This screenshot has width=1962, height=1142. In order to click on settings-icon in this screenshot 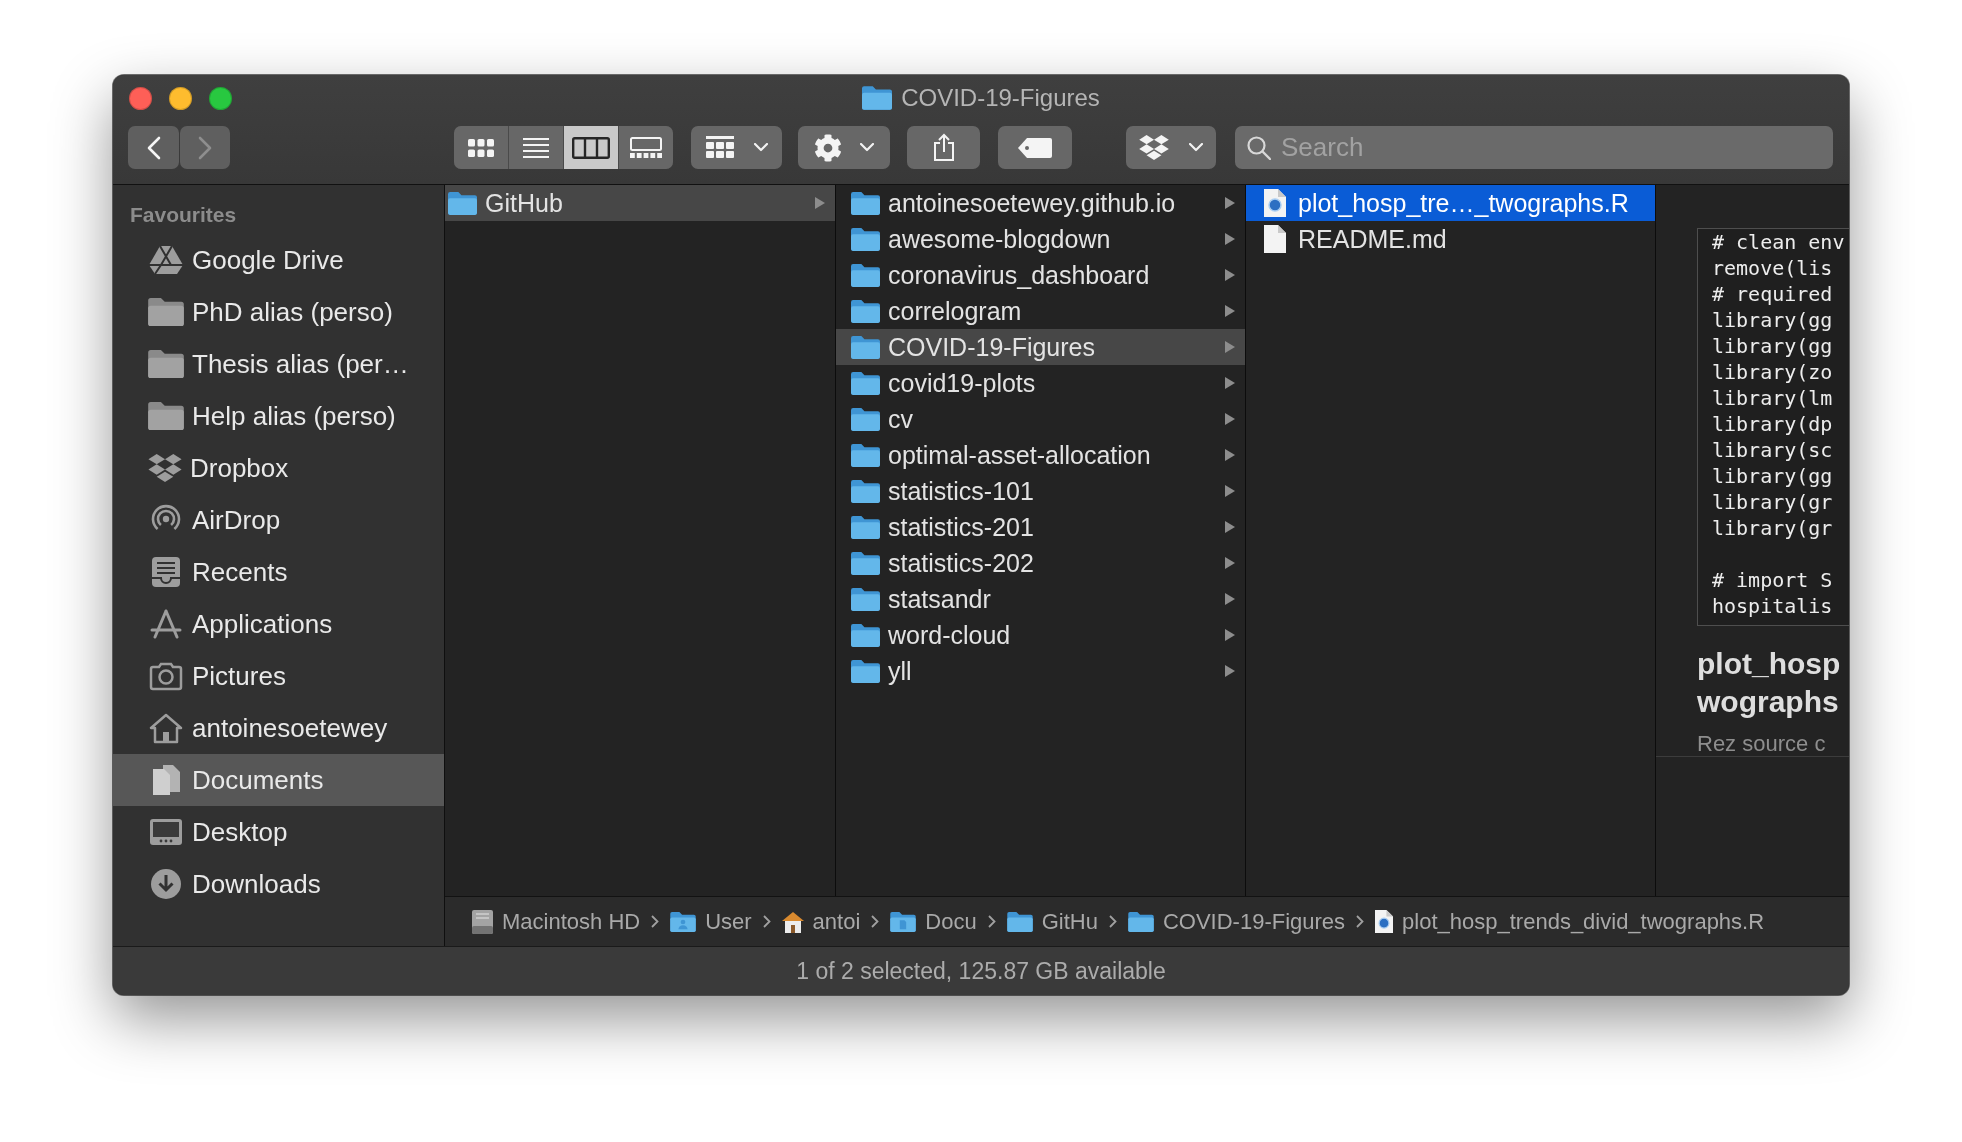, I will do `click(828, 147)`.